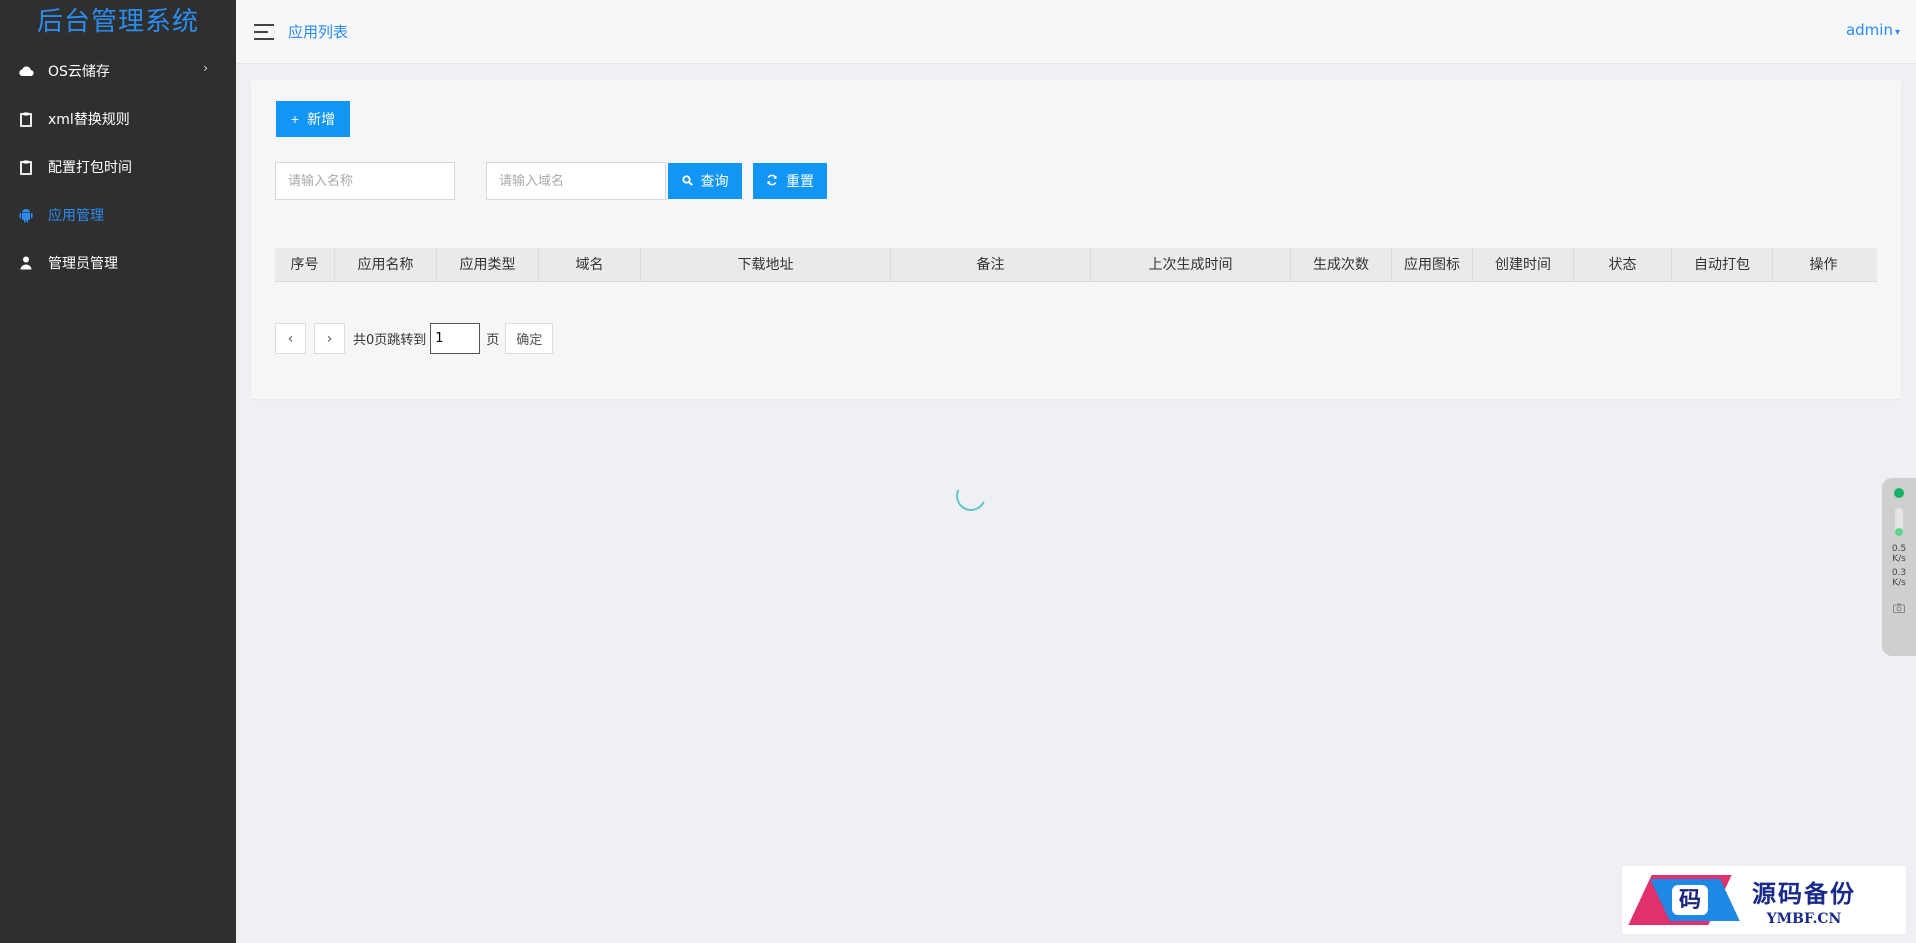  I want to click on column-header: 上次生成时间, so click(1191, 265).